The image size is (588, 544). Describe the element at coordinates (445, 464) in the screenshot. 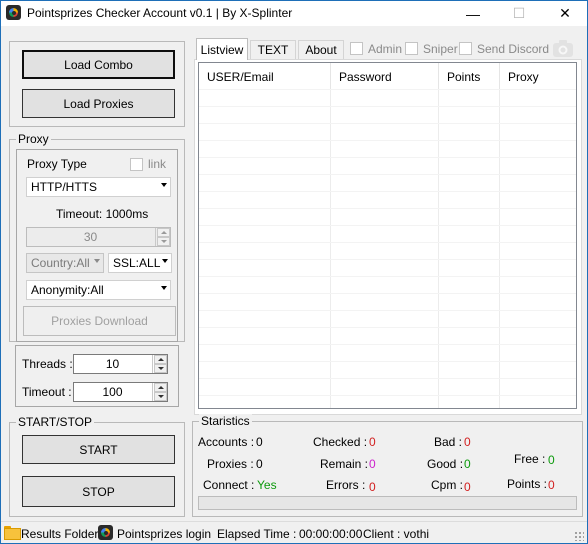

I see `good-label: Good :` at that location.